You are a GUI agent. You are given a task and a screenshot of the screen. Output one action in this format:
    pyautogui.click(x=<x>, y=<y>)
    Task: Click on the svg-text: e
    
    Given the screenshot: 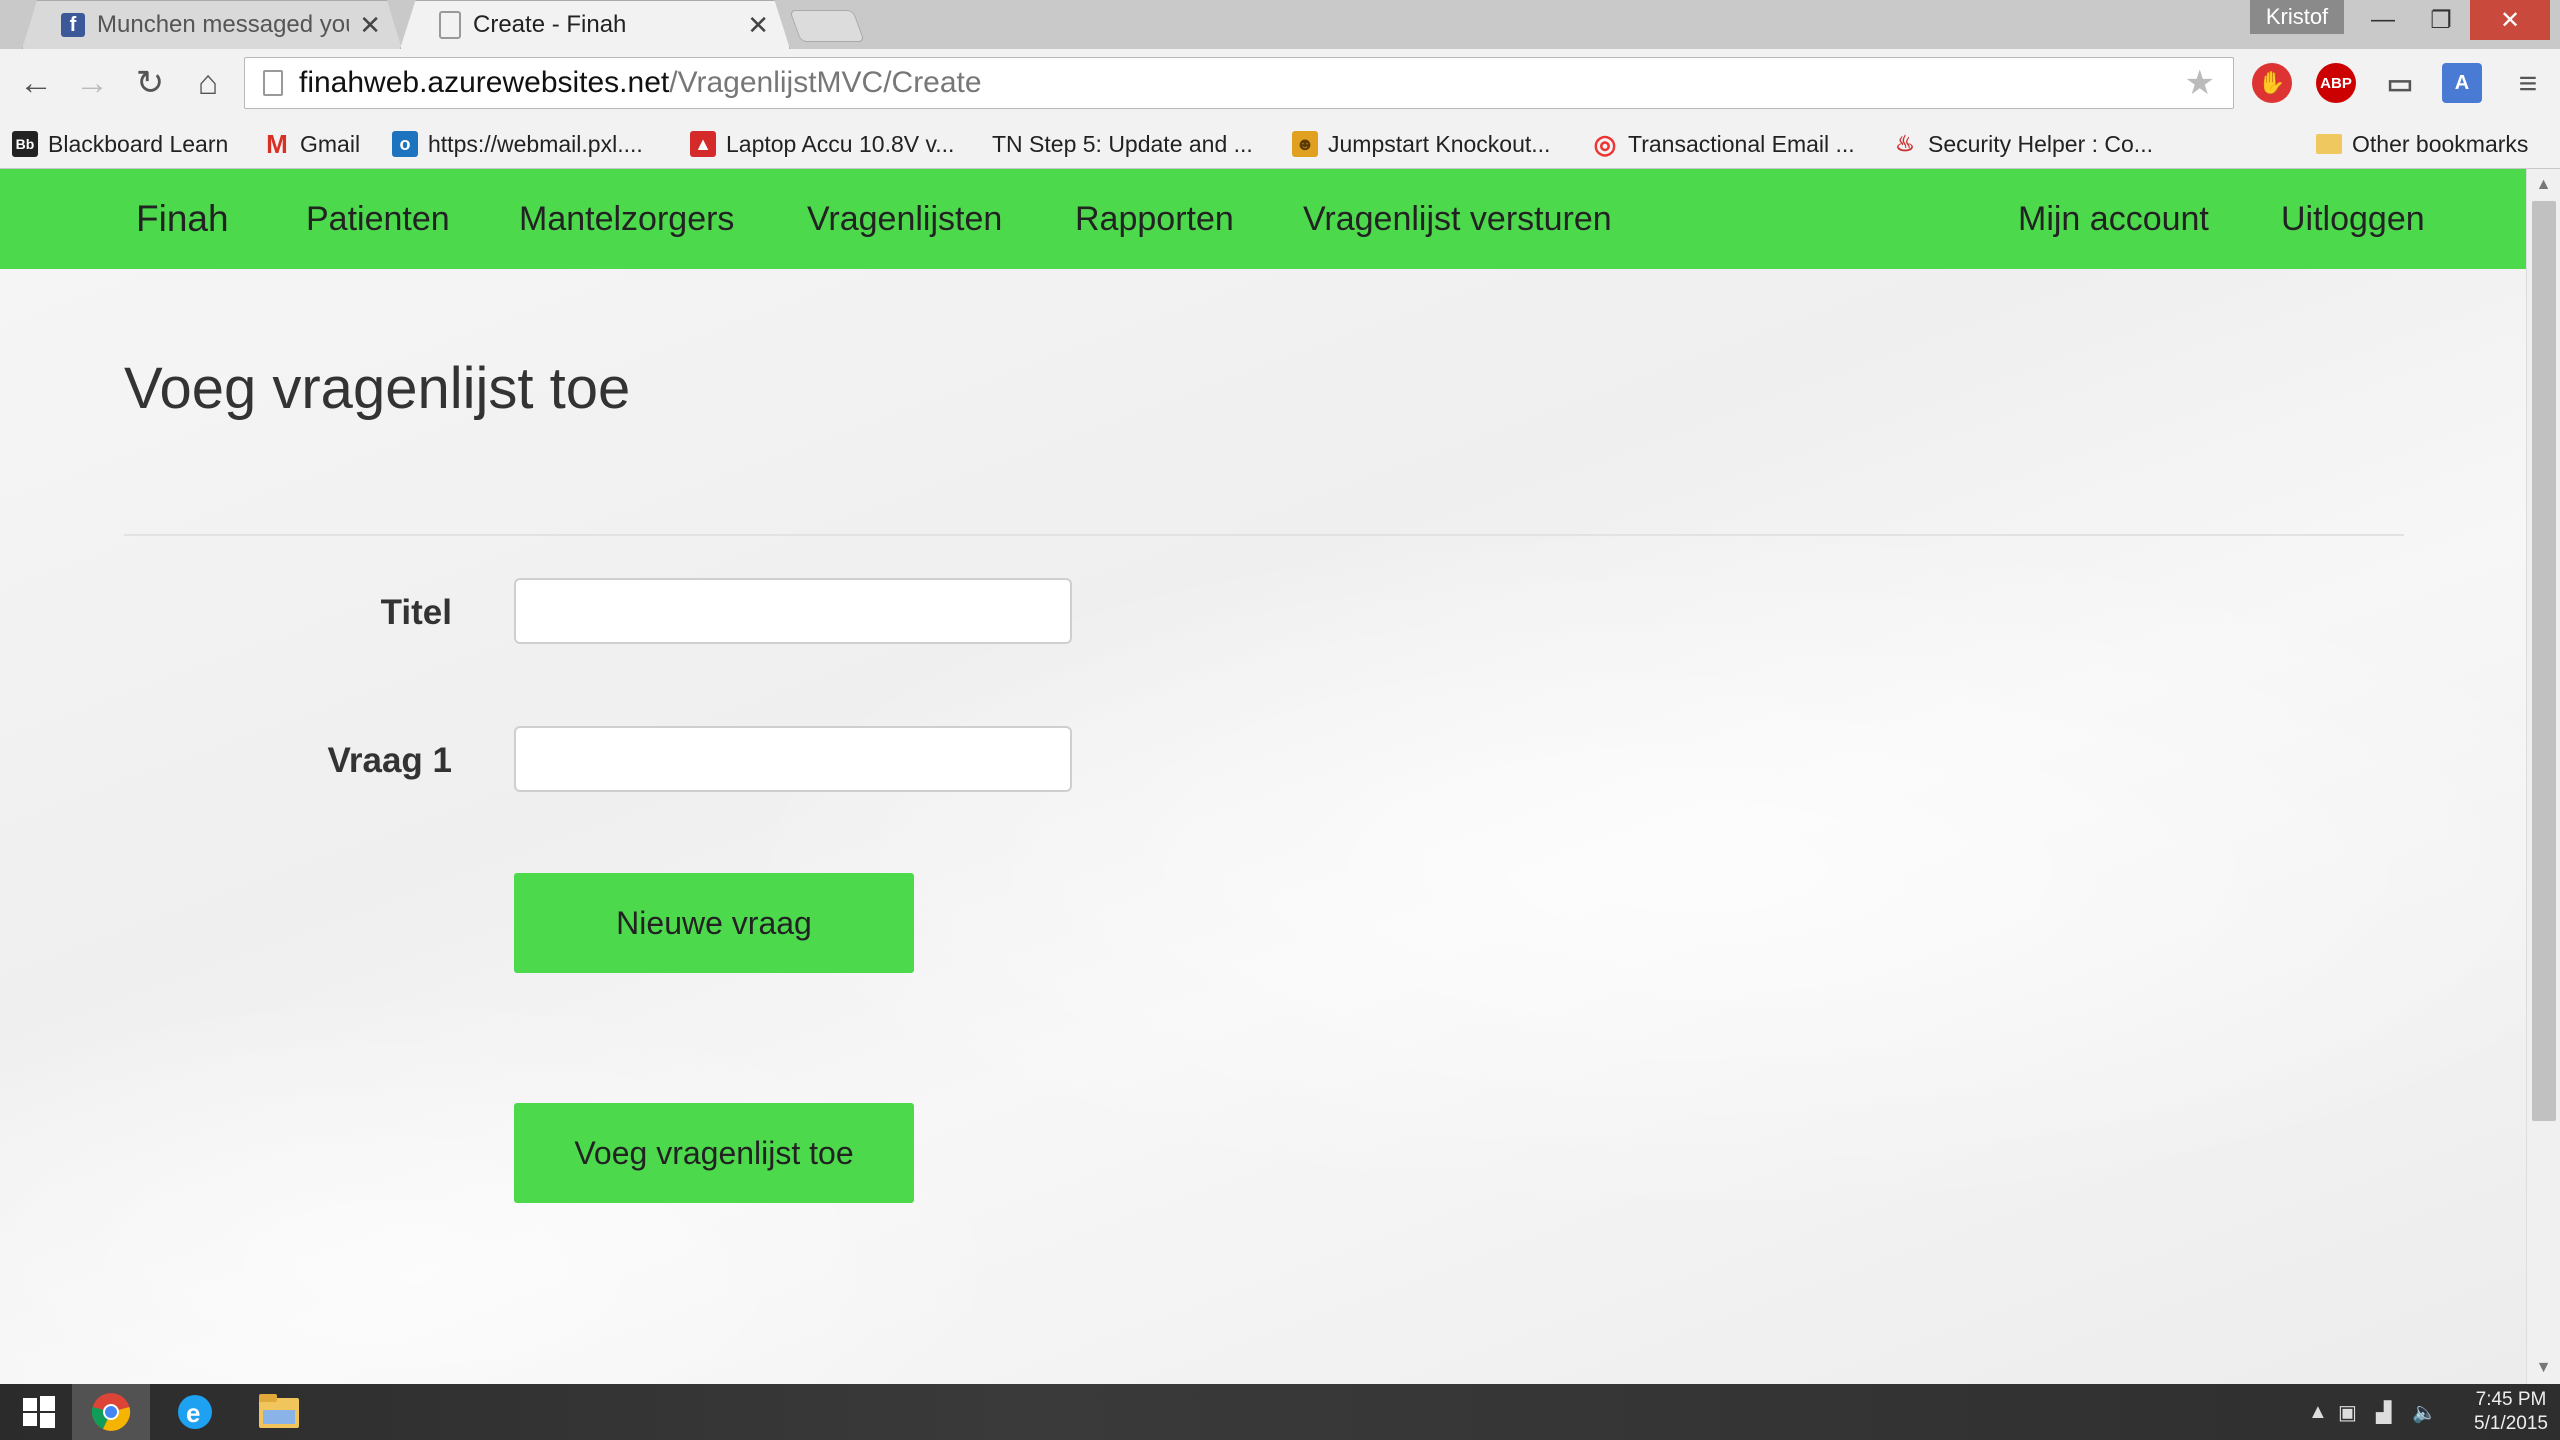 What is the action you would take?
    pyautogui.click(x=193, y=1413)
    